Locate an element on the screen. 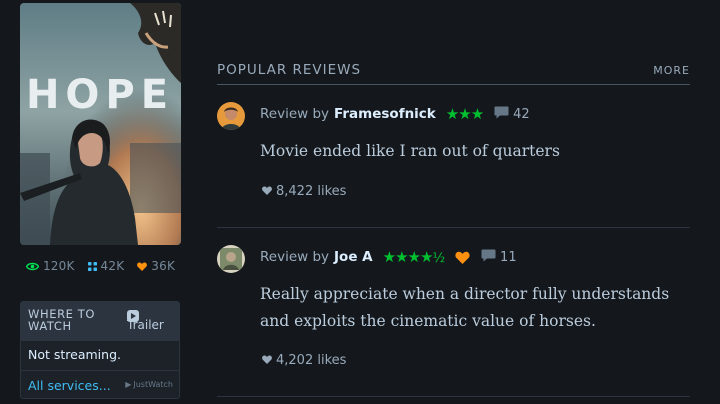 The image size is (720, 404). star-rating: ★★★ is located at coordinates (464, 114).